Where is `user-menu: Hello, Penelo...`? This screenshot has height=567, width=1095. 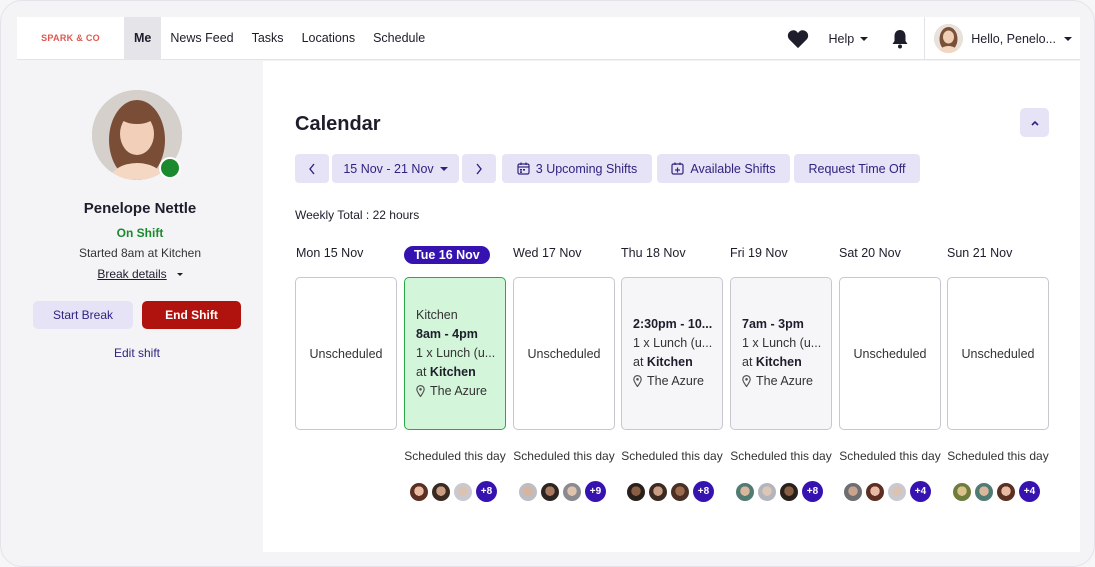
user-menu: Hello, Penelo... is located at coordinates (1007, 38).